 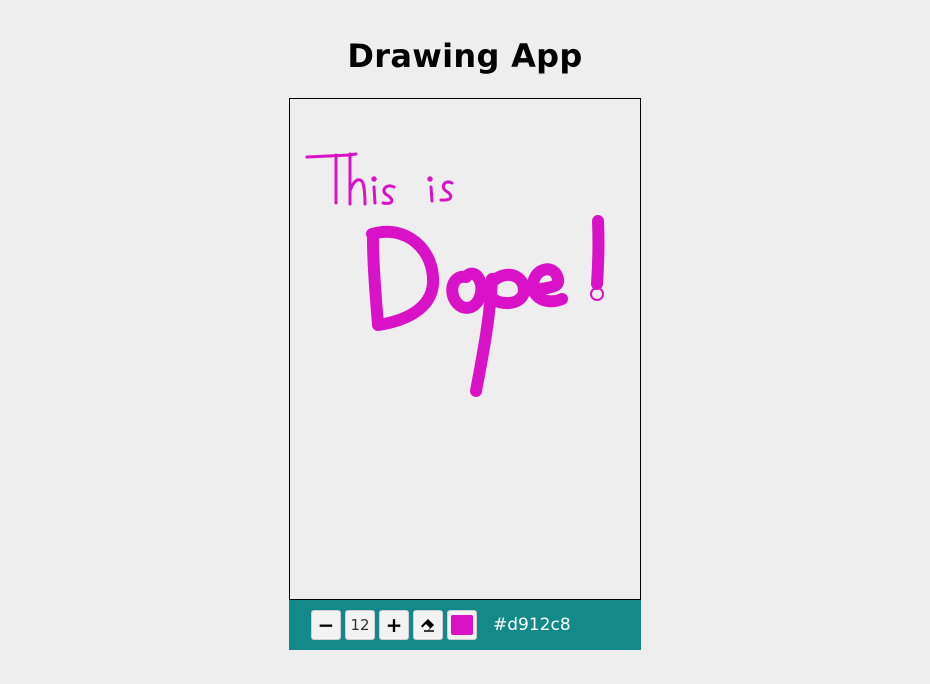 I want to click on stroke-this-is, so click(x=379, y=179).